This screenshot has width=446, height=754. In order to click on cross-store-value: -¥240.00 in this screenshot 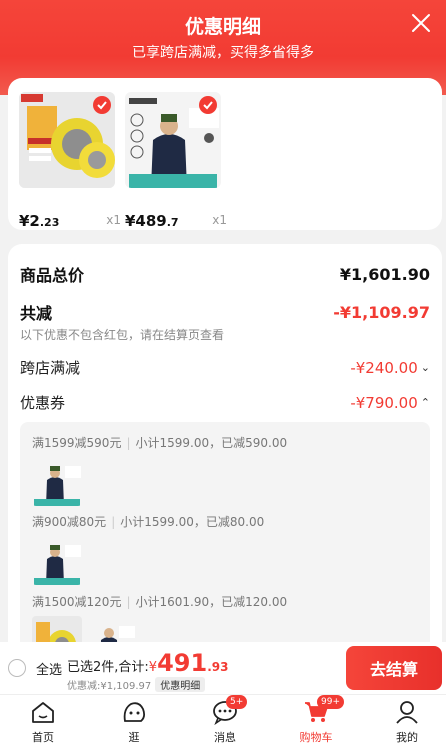, I will do `click(384, 367)`.